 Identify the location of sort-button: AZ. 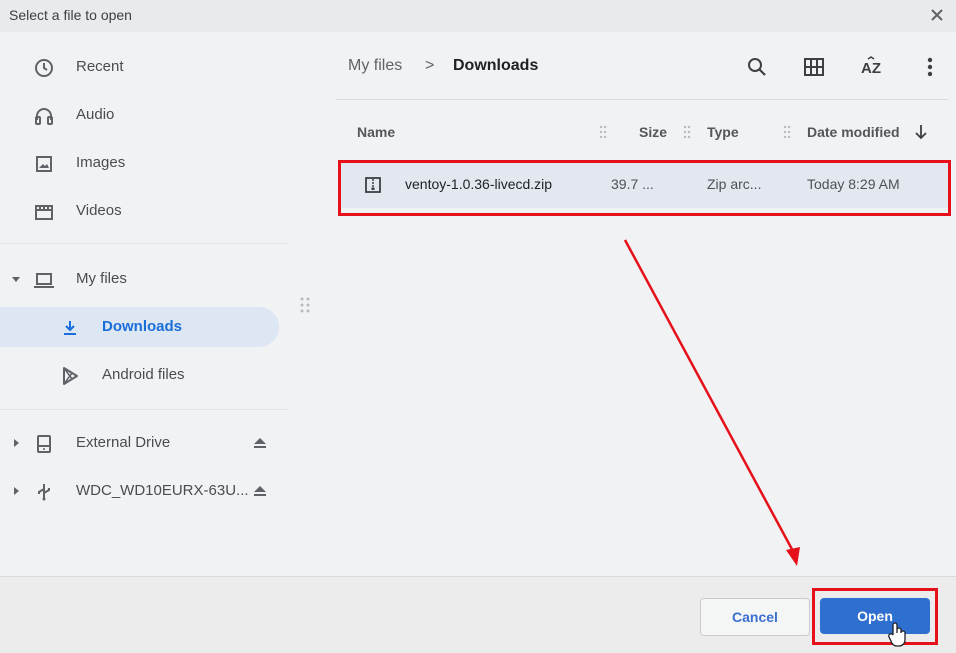
(872, 67).